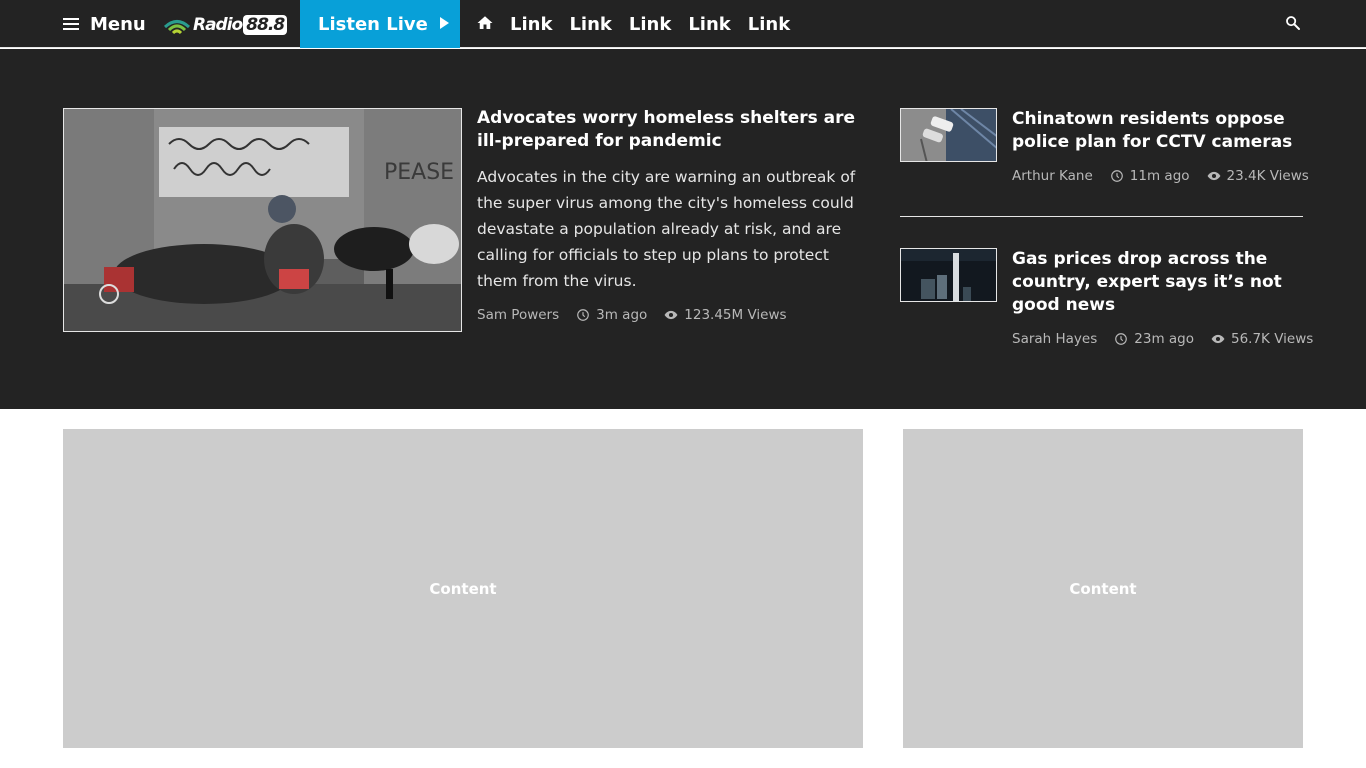 This screenshot has width=1366, height=768. Describe the element at coordinates (419, 172) in the screenshot. I see `svg-text: PEASE` at that location.